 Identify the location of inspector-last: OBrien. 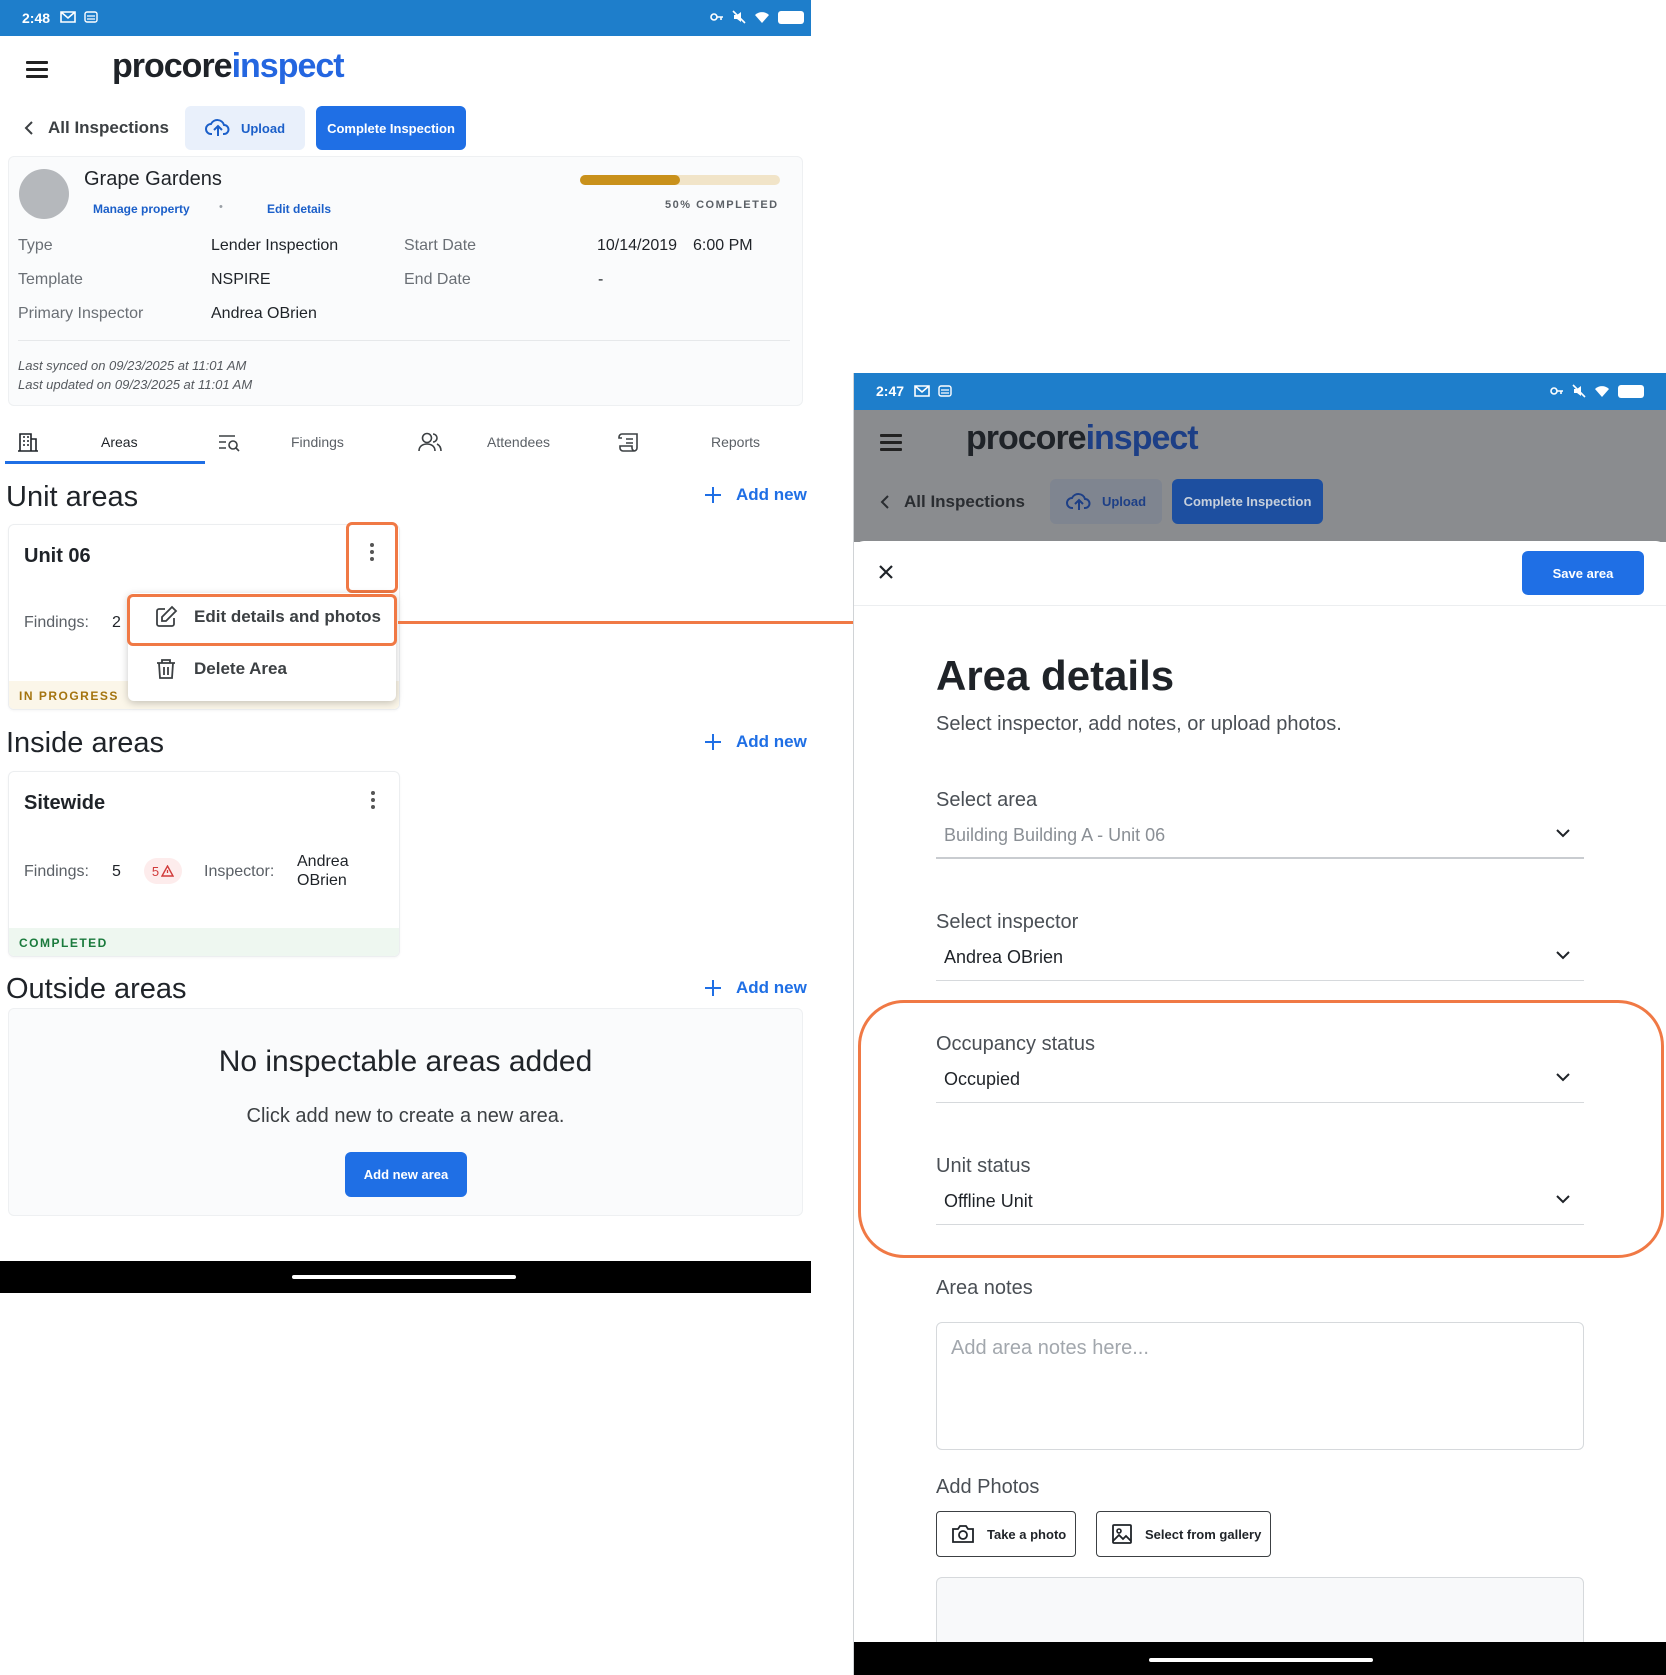
(322, 880).